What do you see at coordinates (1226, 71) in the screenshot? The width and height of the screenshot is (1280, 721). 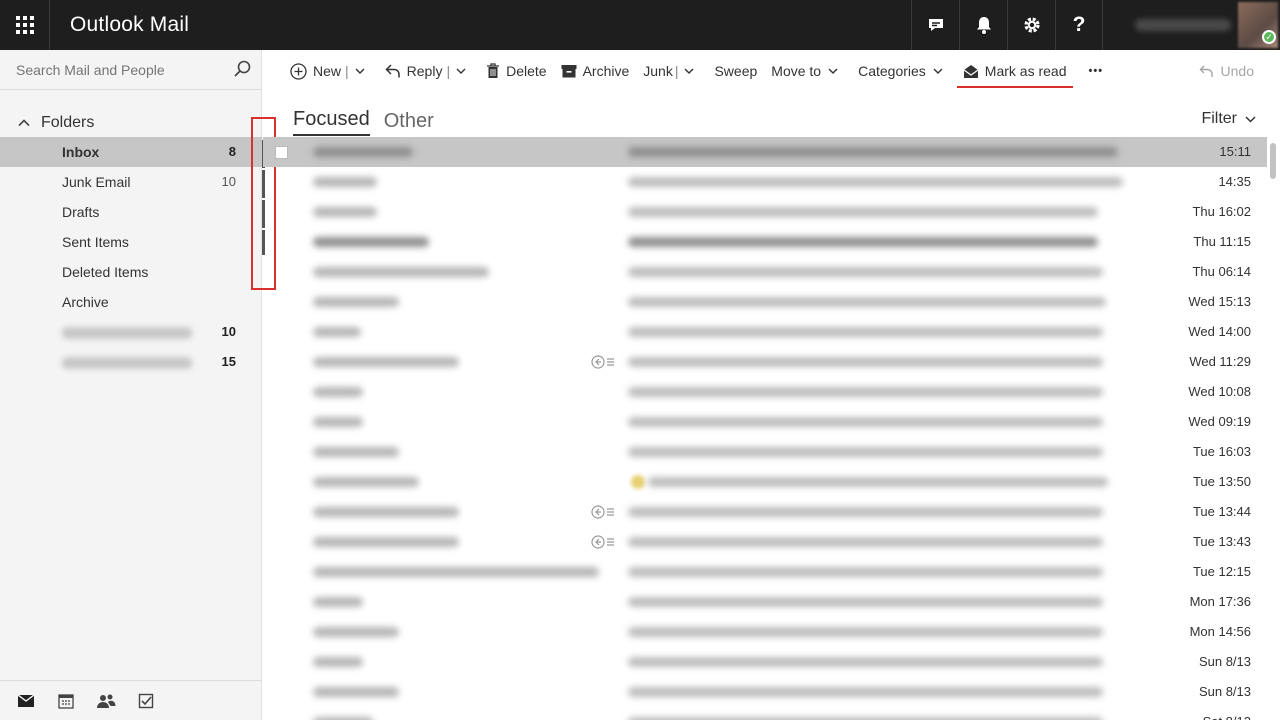 I see `undo-button: Undo` at bounding box center [1226, 71].